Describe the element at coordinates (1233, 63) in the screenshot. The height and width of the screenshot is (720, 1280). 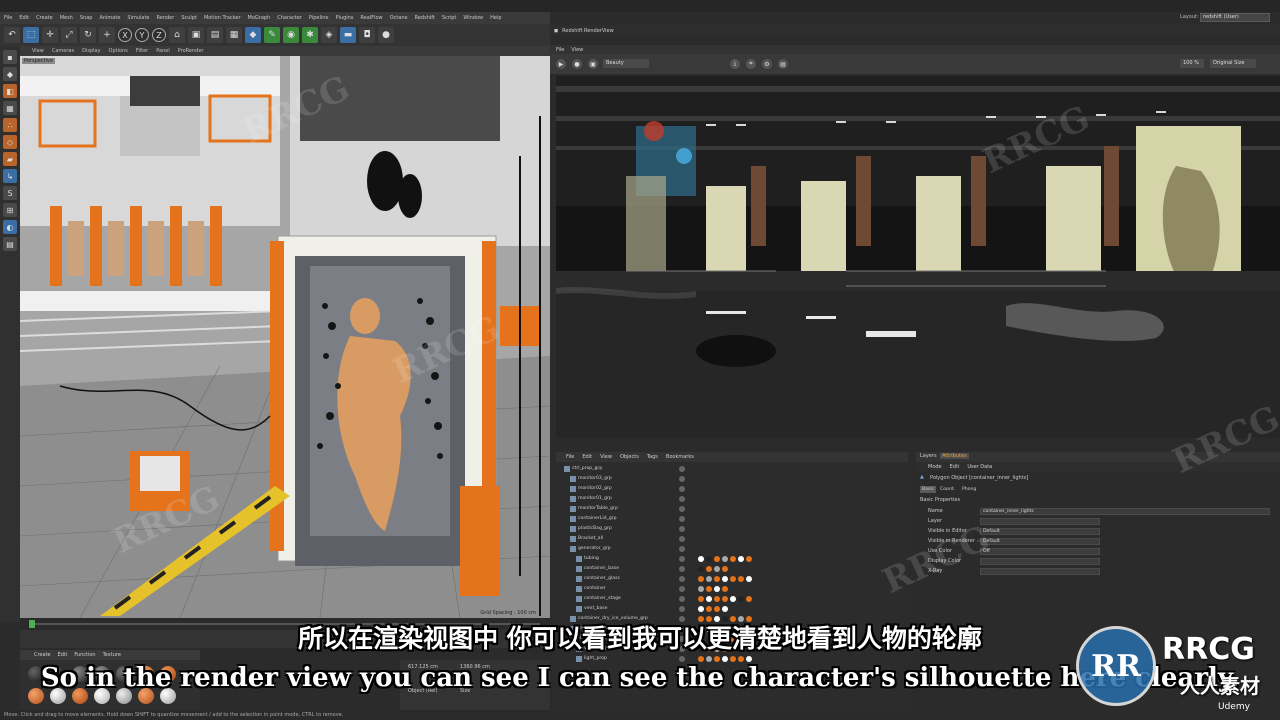
I see `size-select: Original Size` at that location.